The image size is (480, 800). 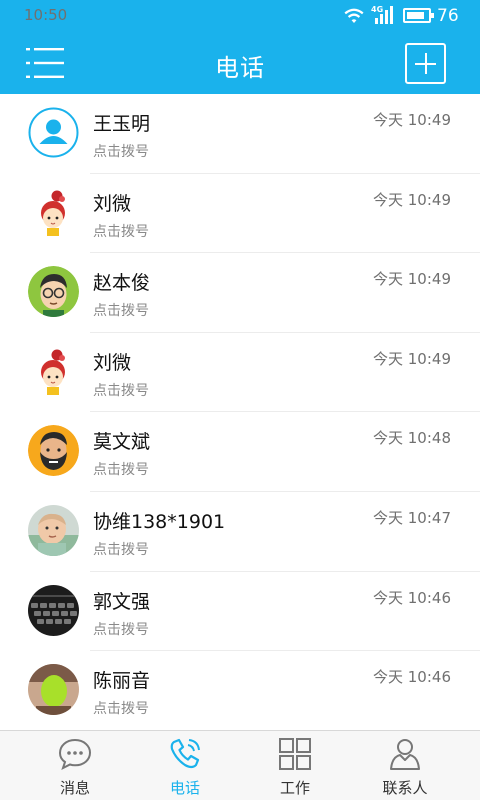 What do you see at coordinates (122, 601) in the screenshot?
I see `contact-name: 郭文强` at bounding box center [122, 601].